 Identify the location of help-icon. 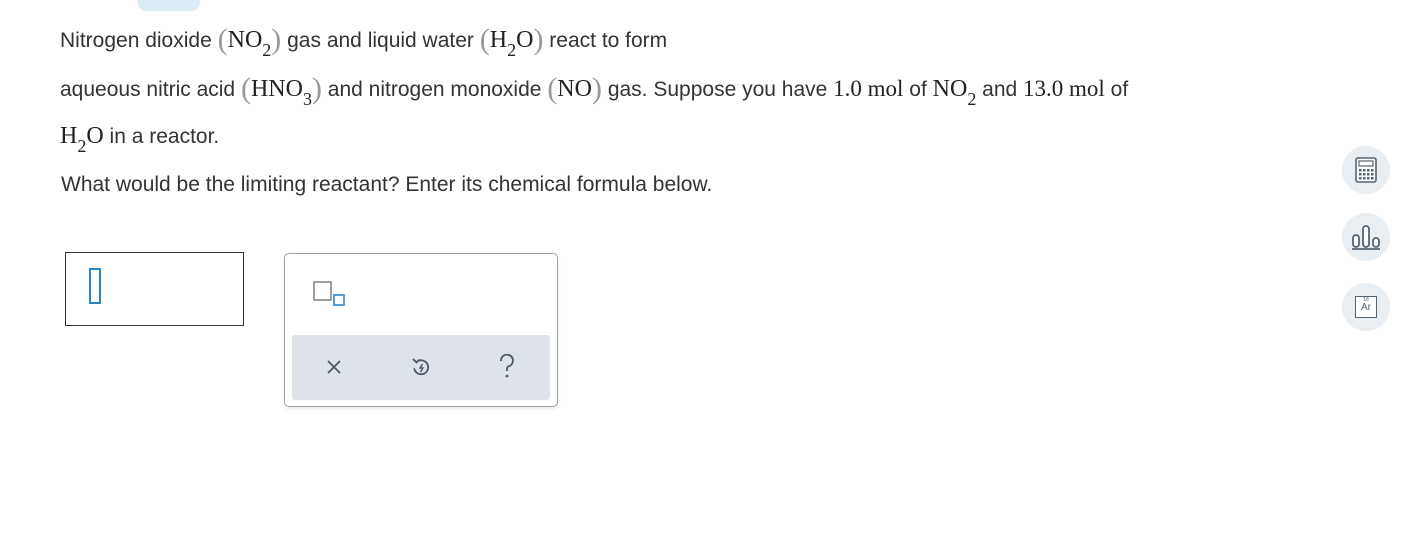
(507, 366).